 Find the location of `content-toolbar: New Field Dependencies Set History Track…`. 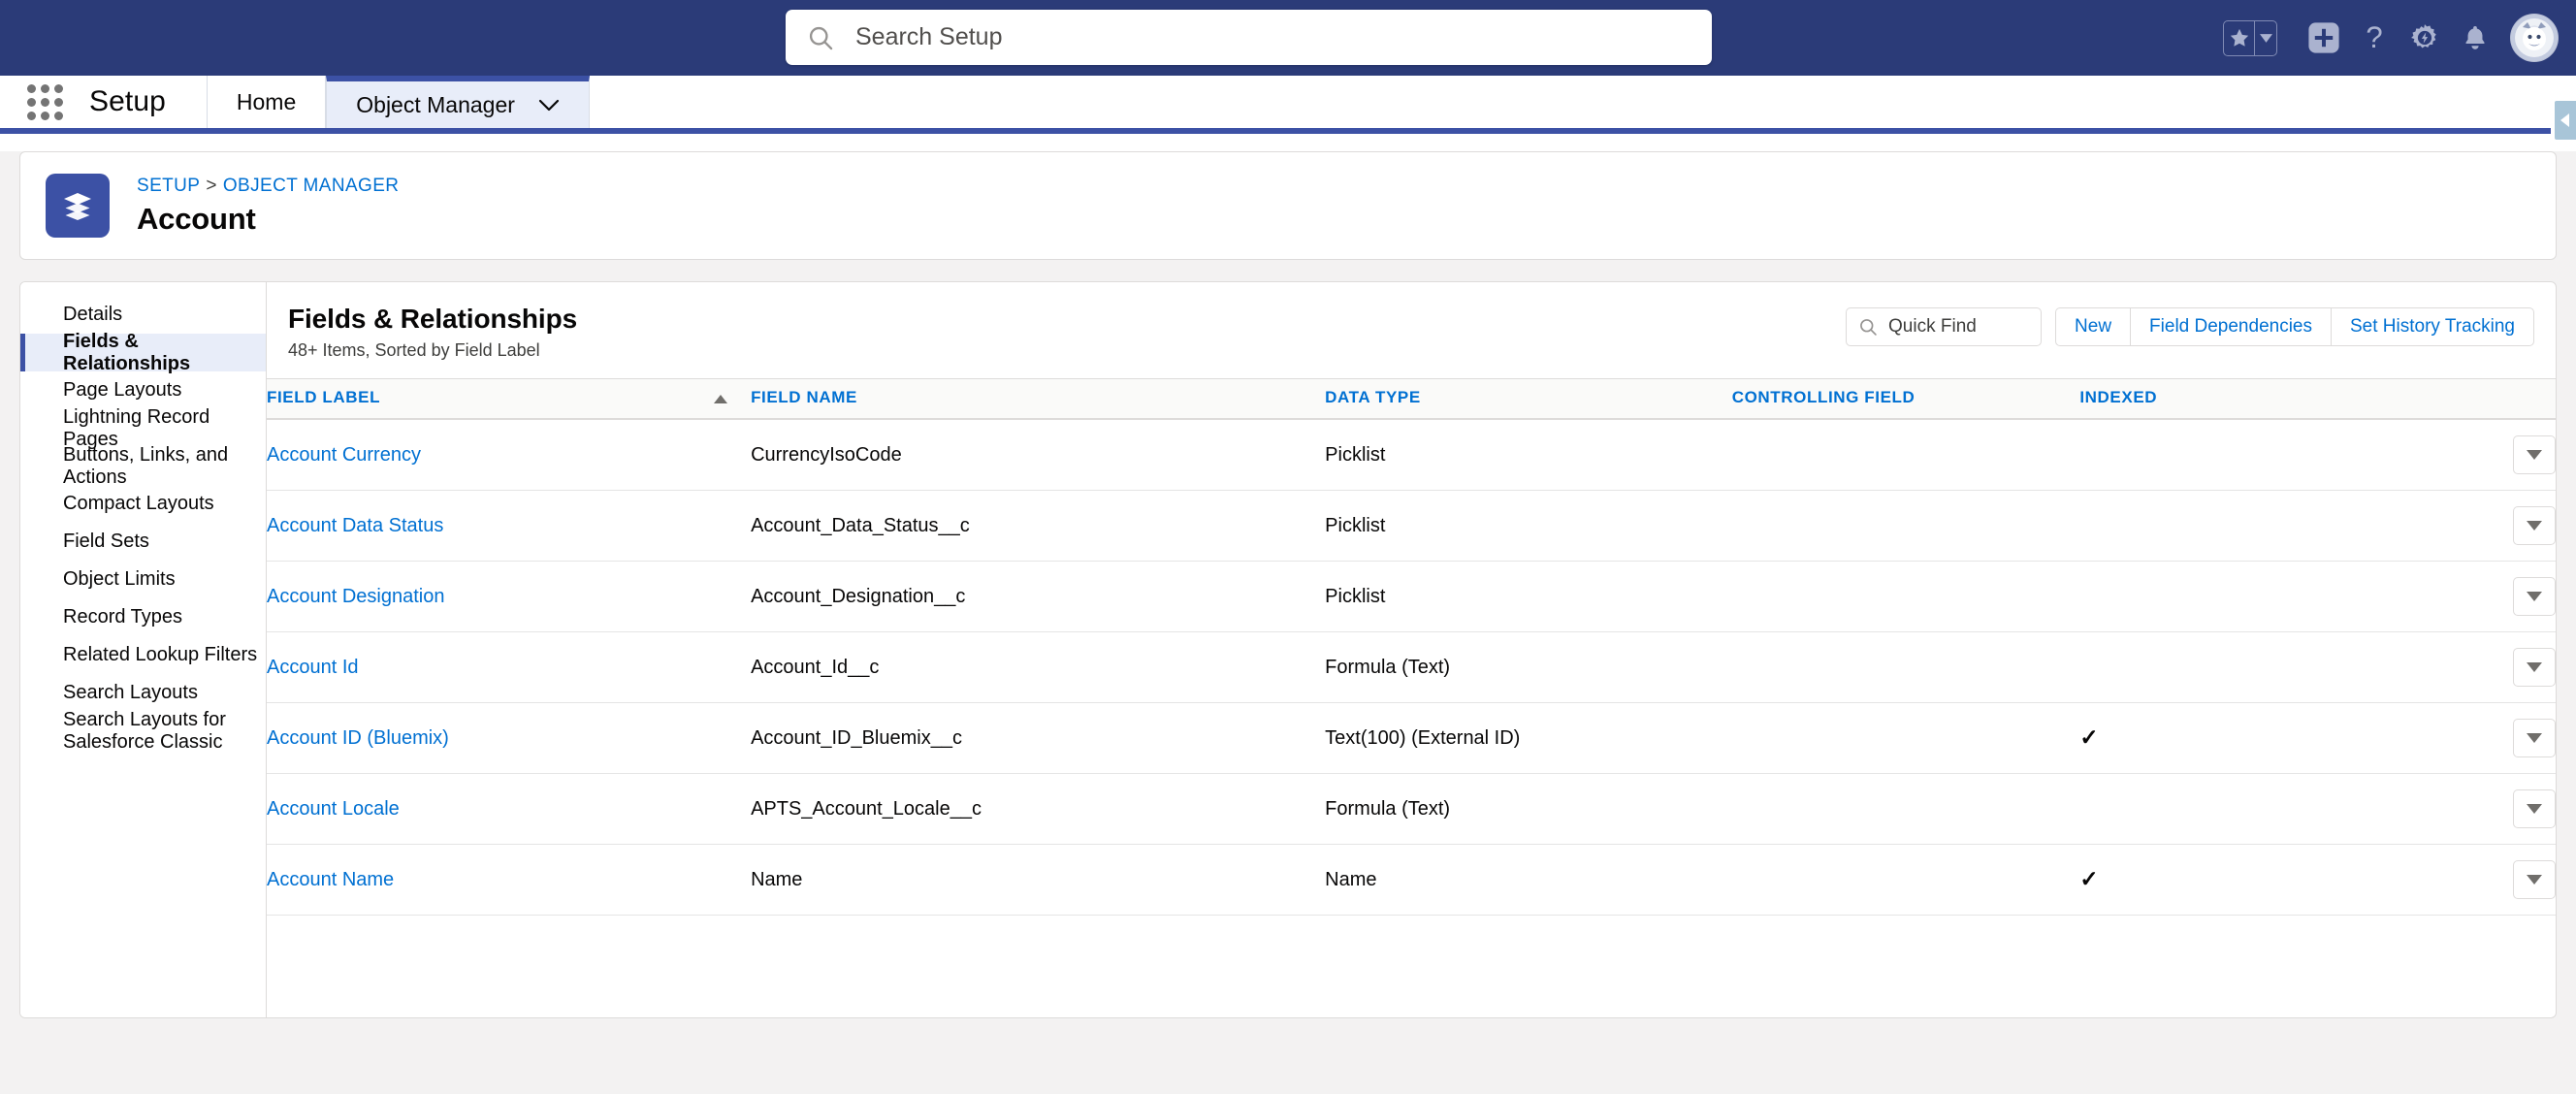

content-toolbar: New Field Dependencies Set History Track… is located at coordinates (2190, 325).